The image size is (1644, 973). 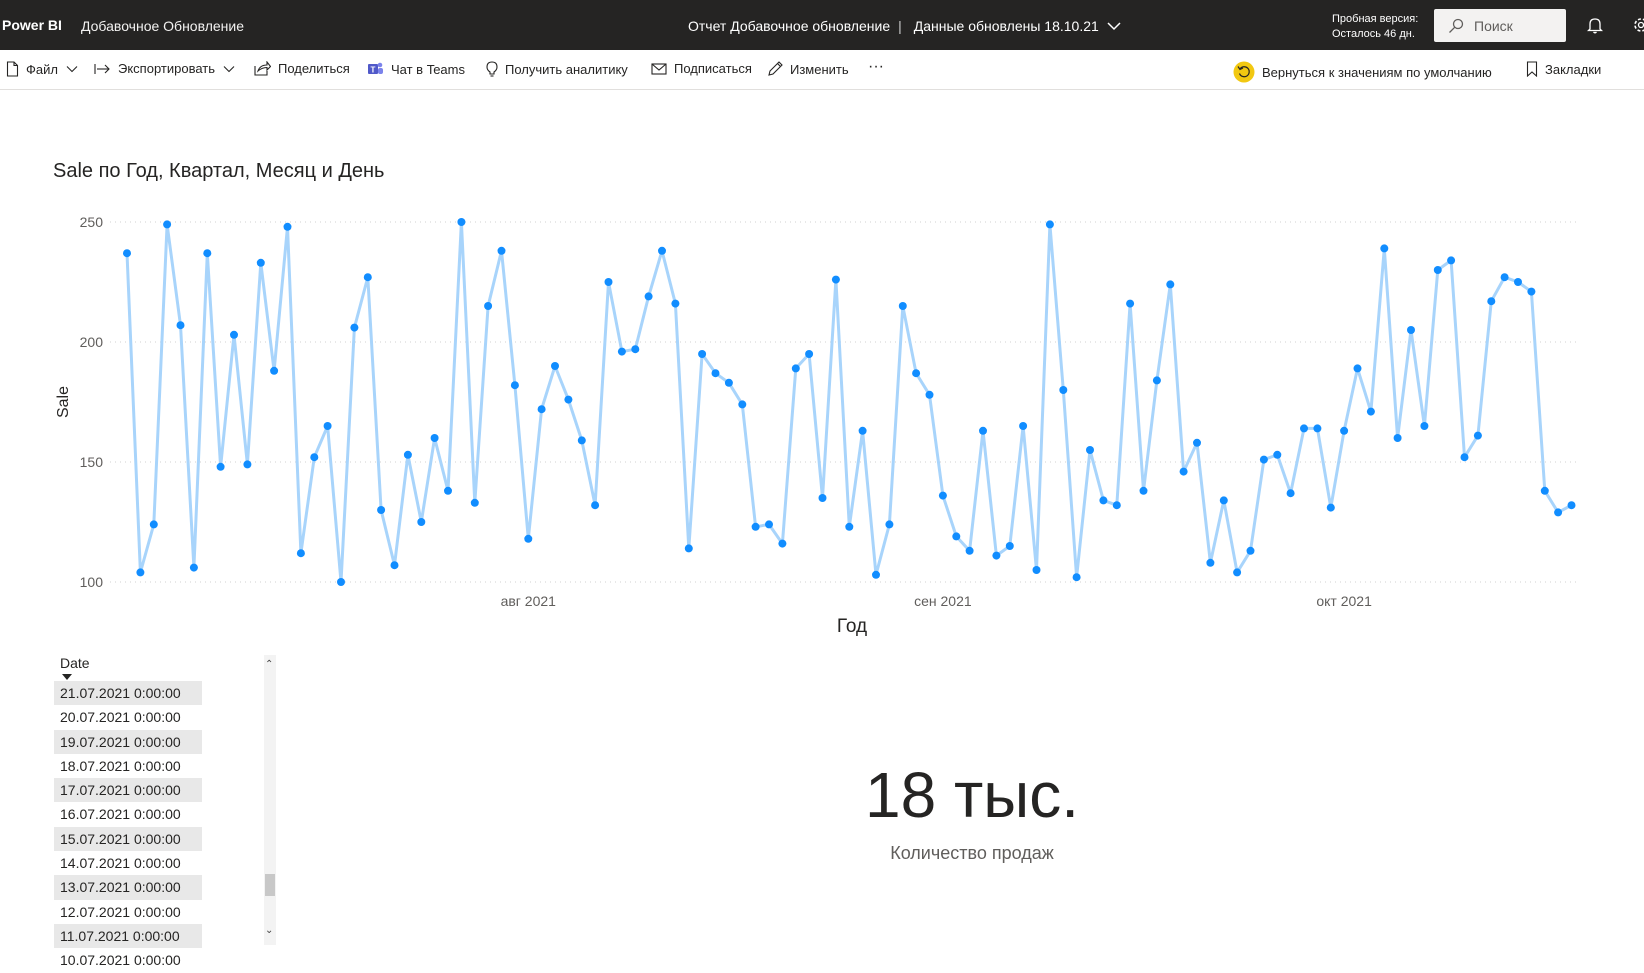 What do you see at coordinates (269, 664) in the screenshot?
I see `scroll-up-icon: ⌃` at bounding box center [269, 664].